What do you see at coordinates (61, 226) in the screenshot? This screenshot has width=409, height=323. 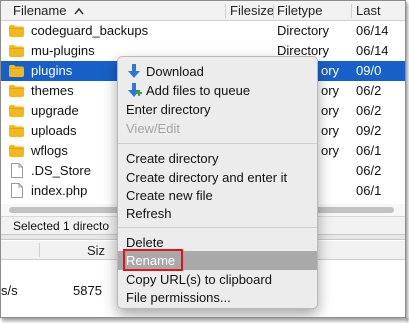 I see `status-text: Selected 1 directo` at bounding box center [61, 226].